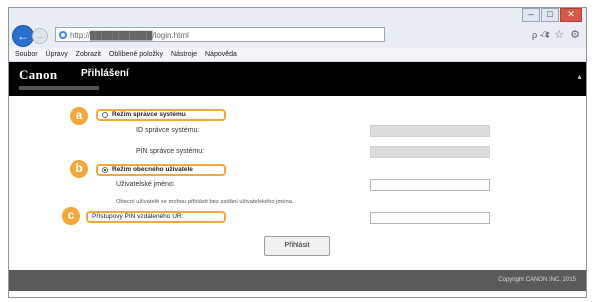 The width and height of the screenshot is (595, 302). I want to click on forward-button: →, so click(40, 36).